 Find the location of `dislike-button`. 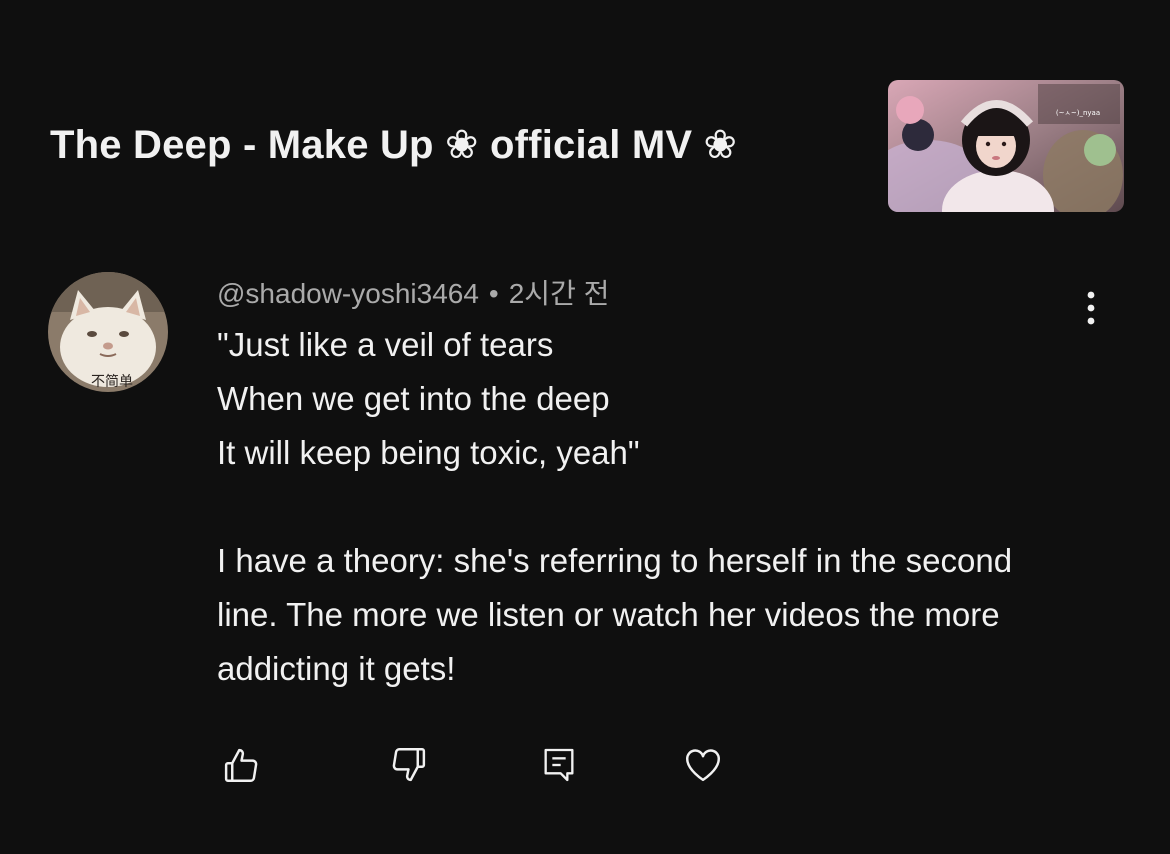

dislike-button is located at coordinates (409, 765).